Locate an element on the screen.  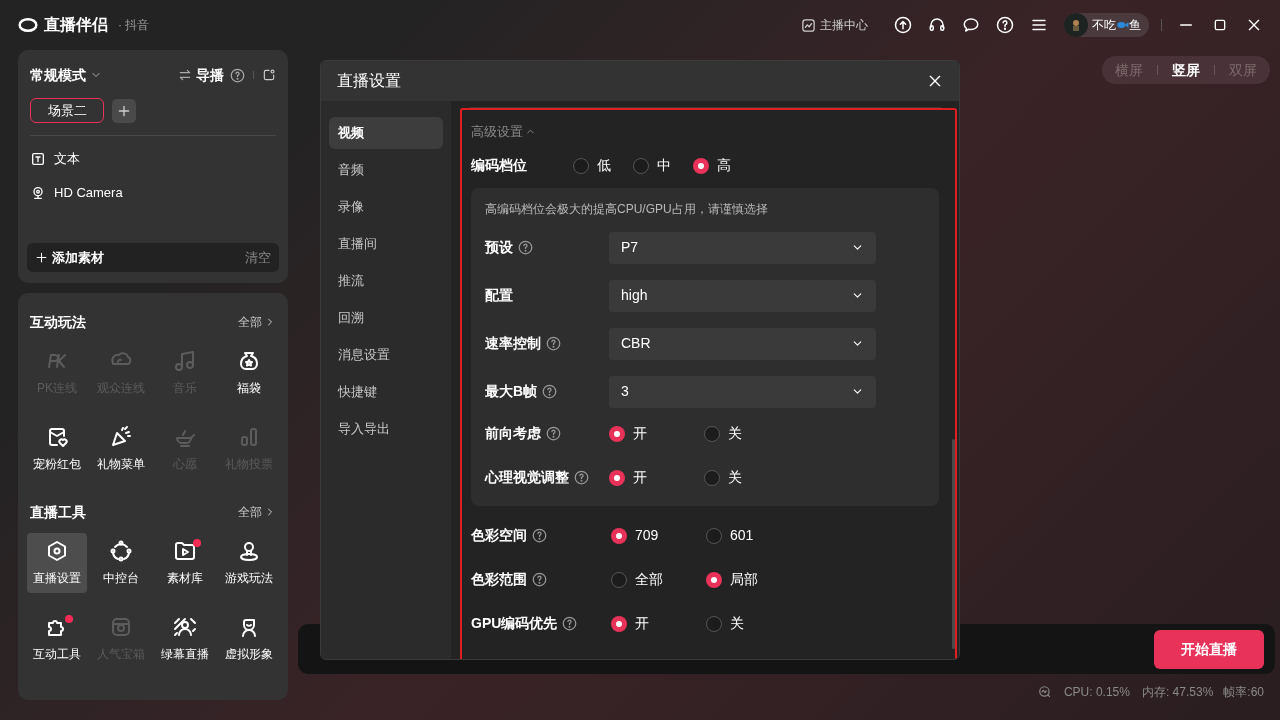
select-field: CBR is located at coordinates (742, 343).